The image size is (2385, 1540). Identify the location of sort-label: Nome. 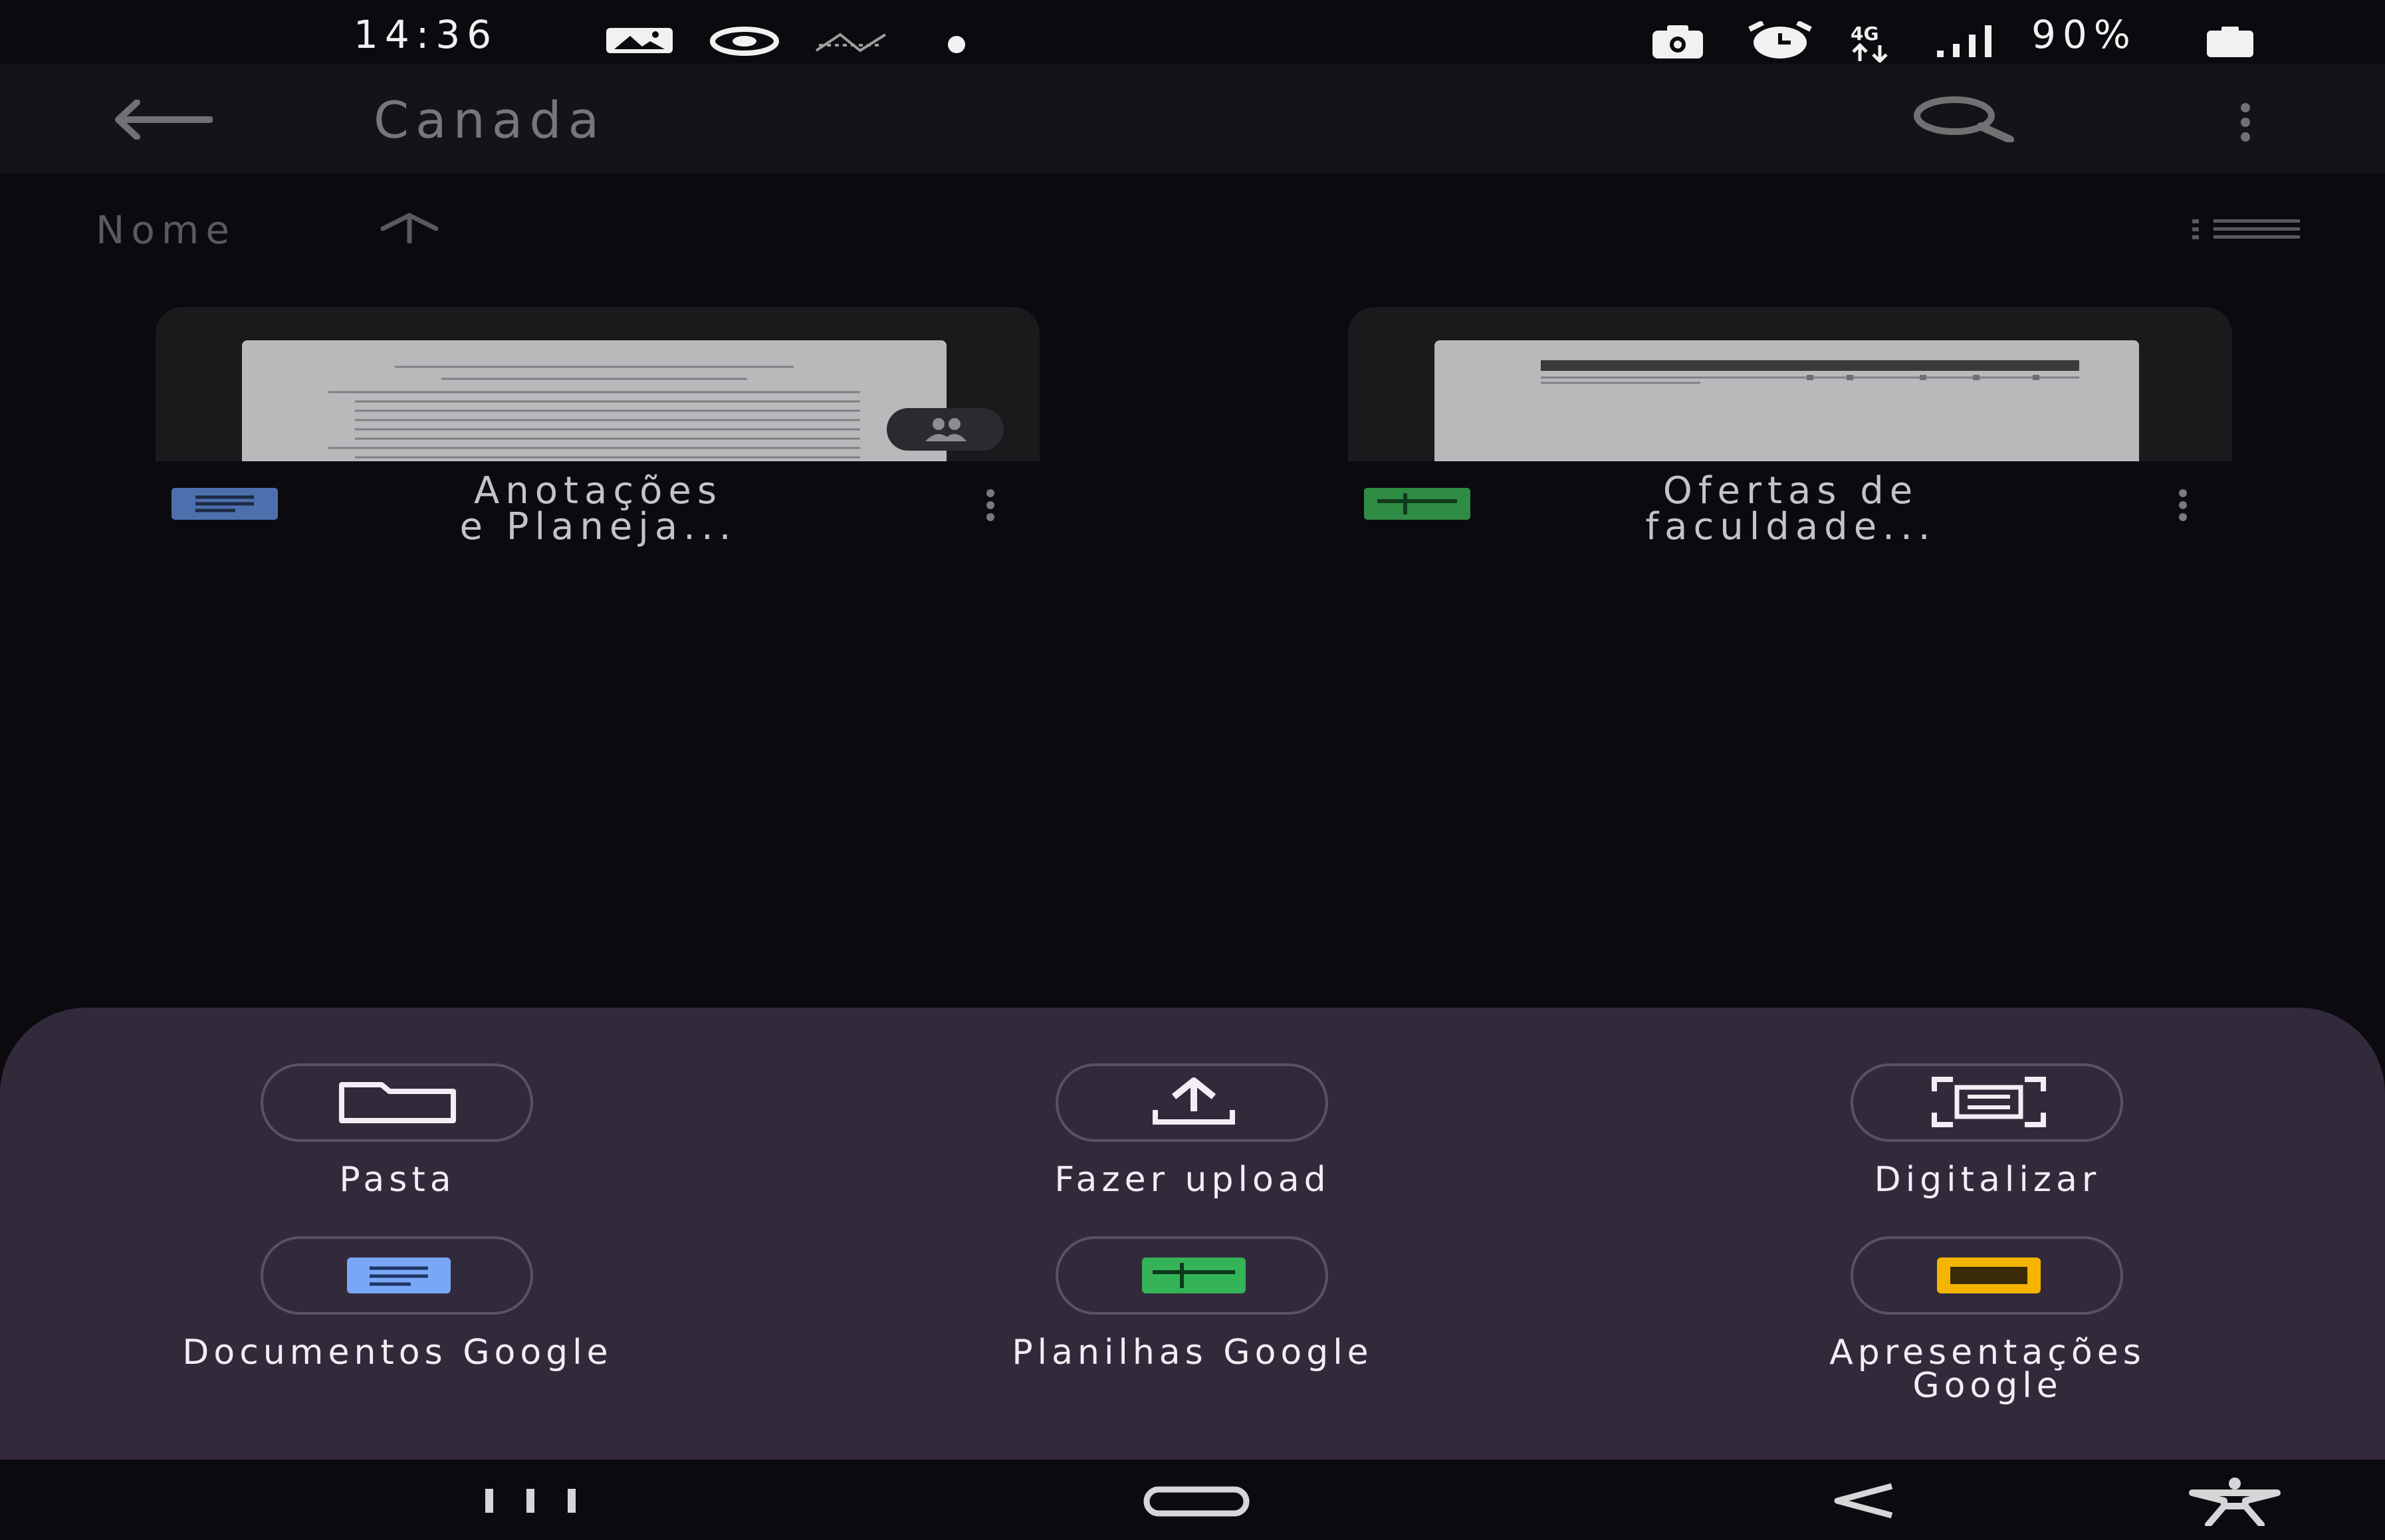
(166, 230).